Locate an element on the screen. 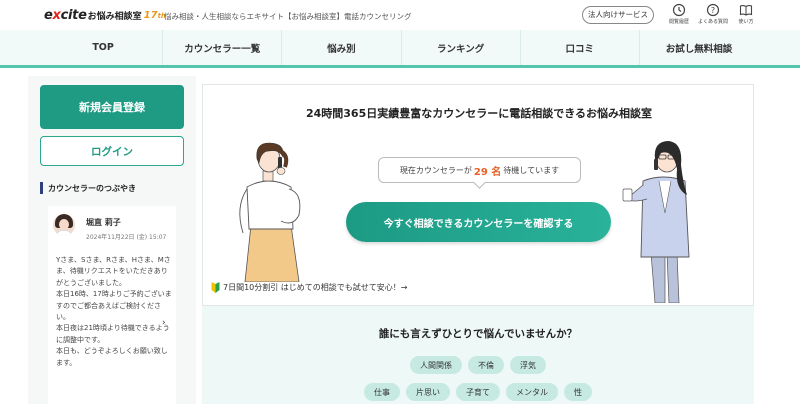 The image size is (800, 410). guide-button: 使い方 is located at coordinates (746, 14).